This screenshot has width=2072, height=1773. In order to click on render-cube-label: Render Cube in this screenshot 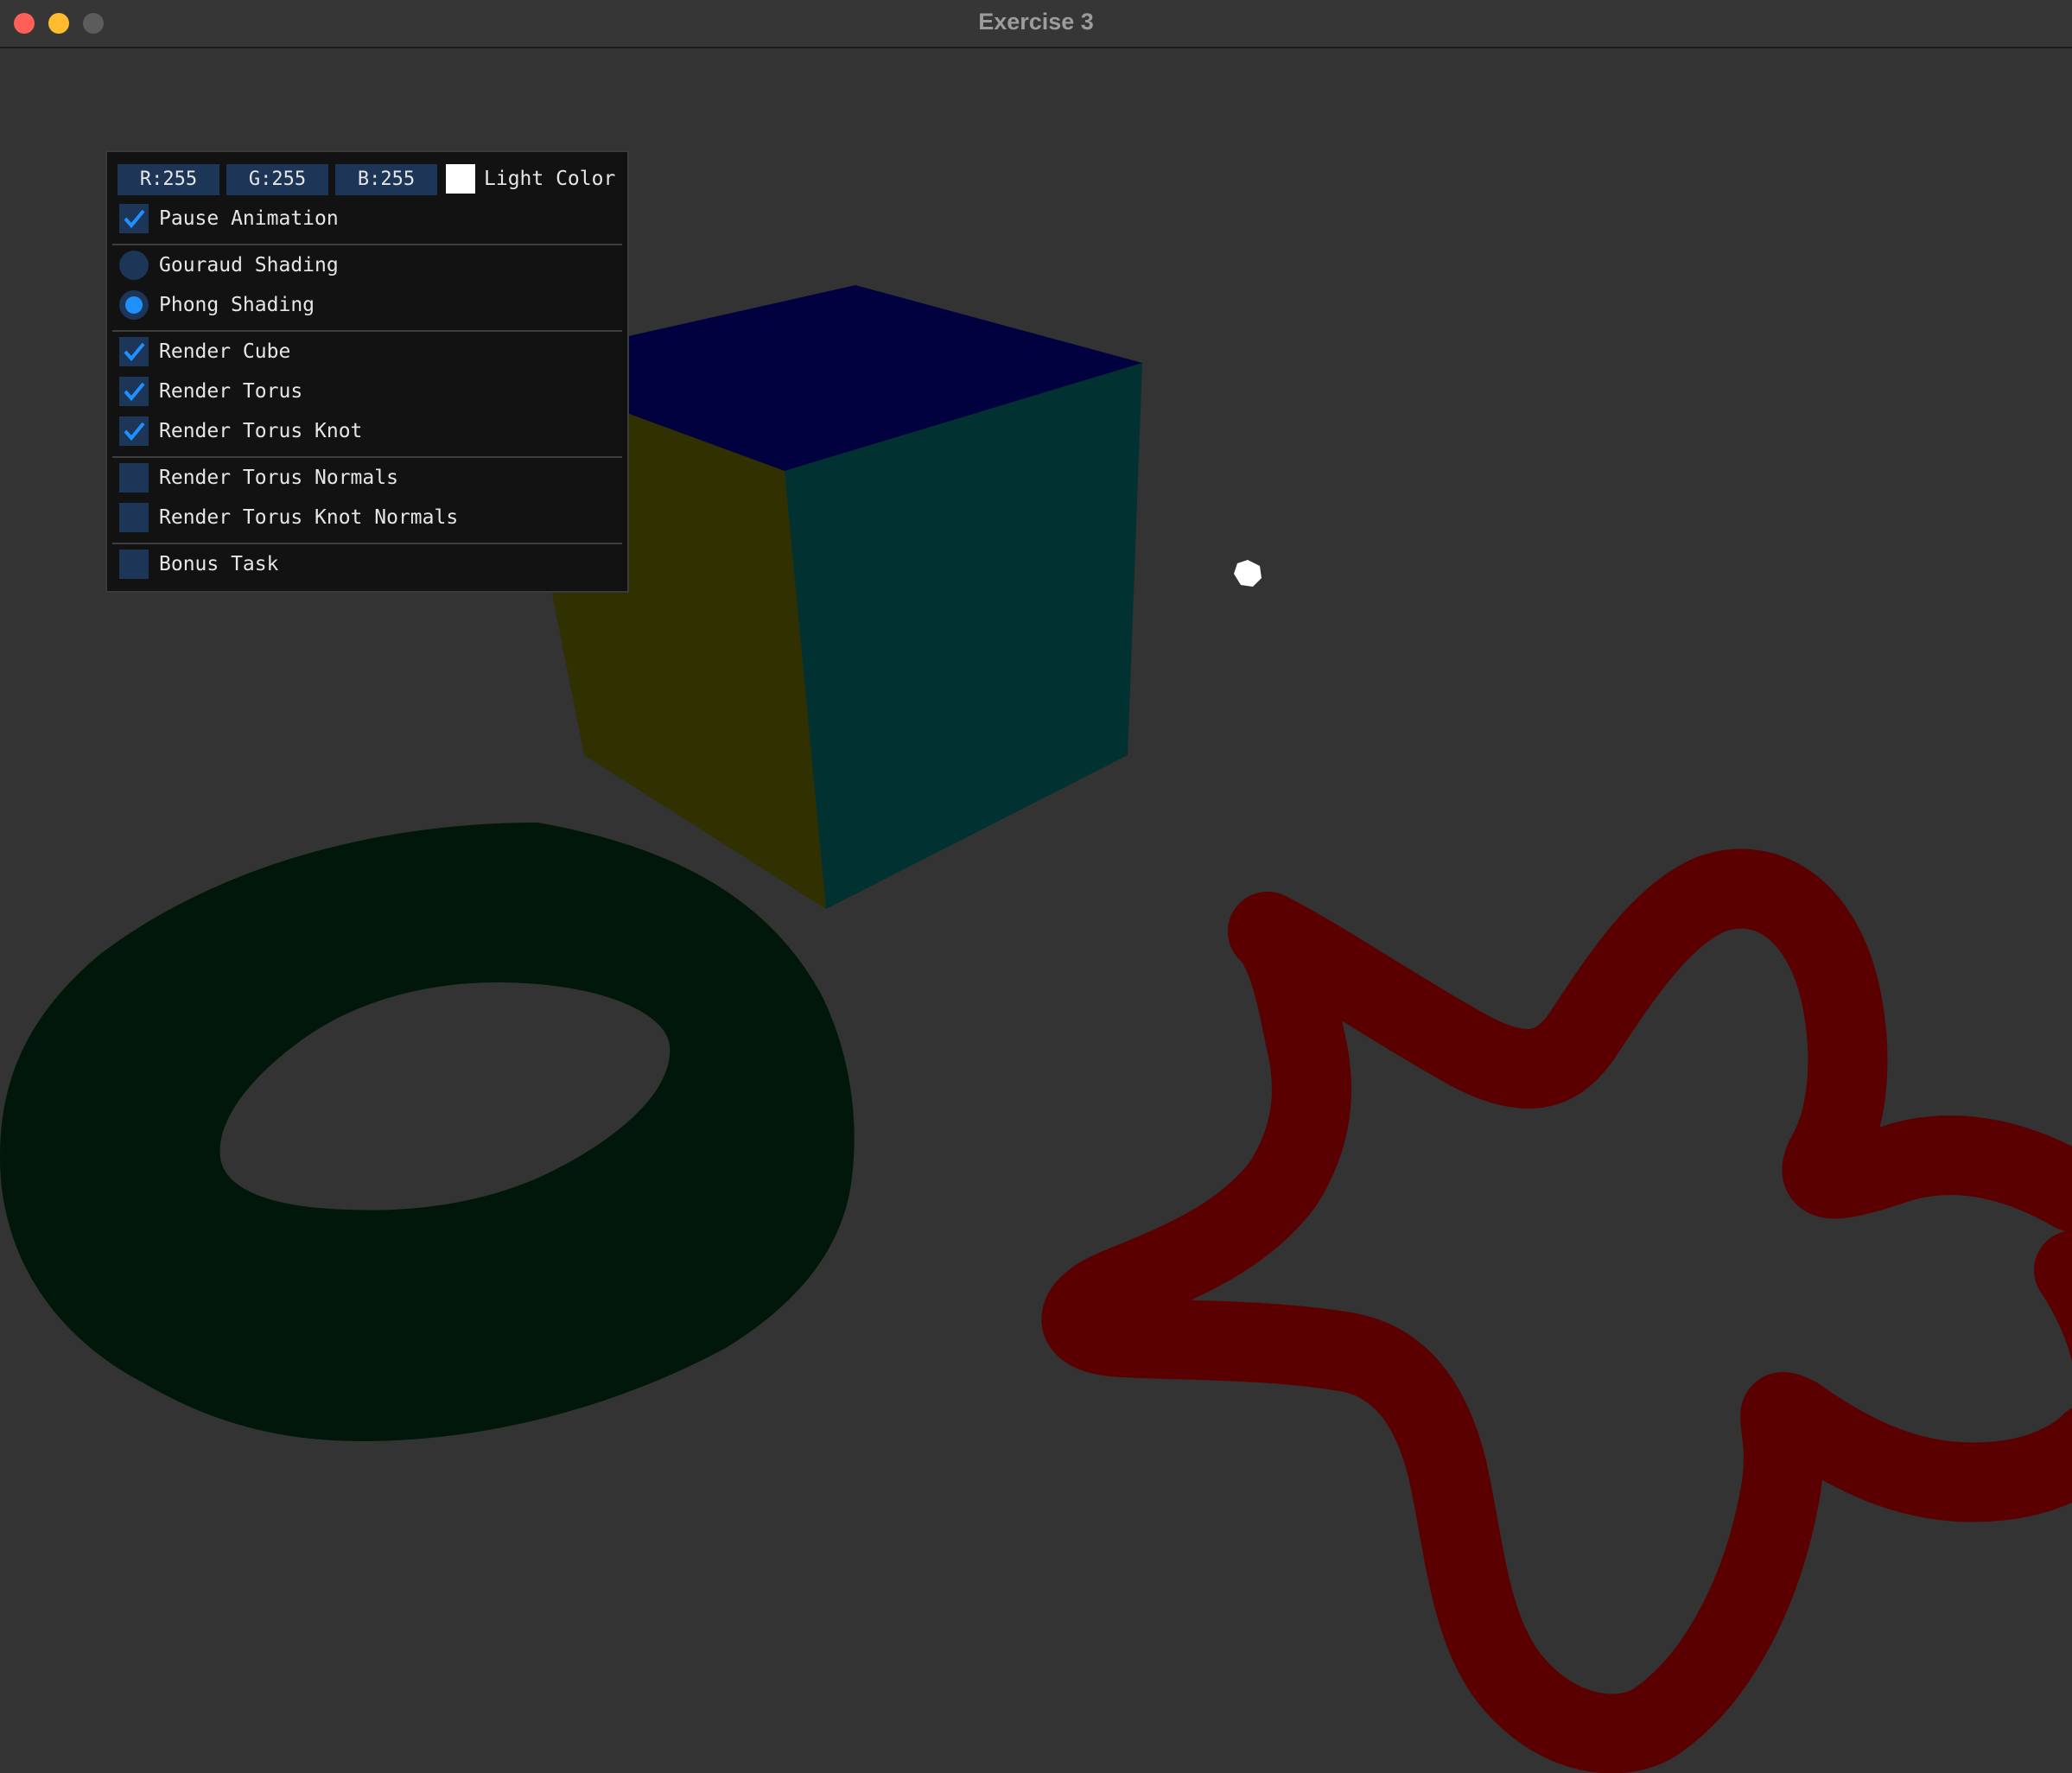, I will do `click(225, 351)`.